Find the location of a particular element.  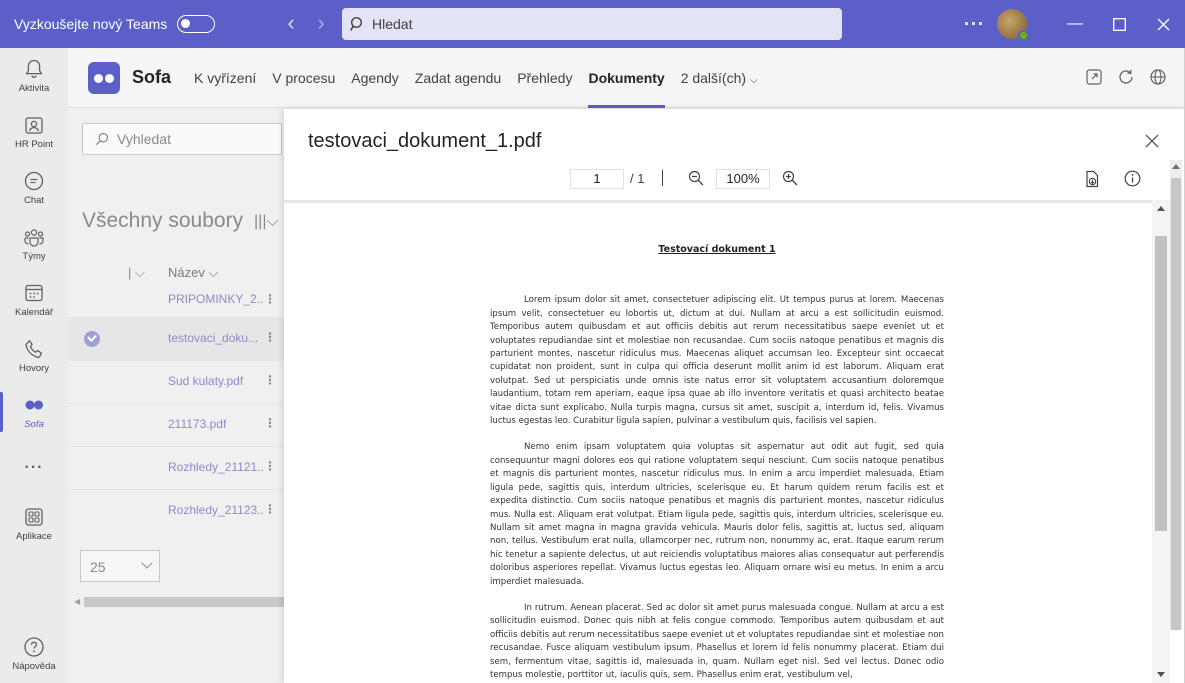

close-window-icon is located at coordinates (1163, 24).